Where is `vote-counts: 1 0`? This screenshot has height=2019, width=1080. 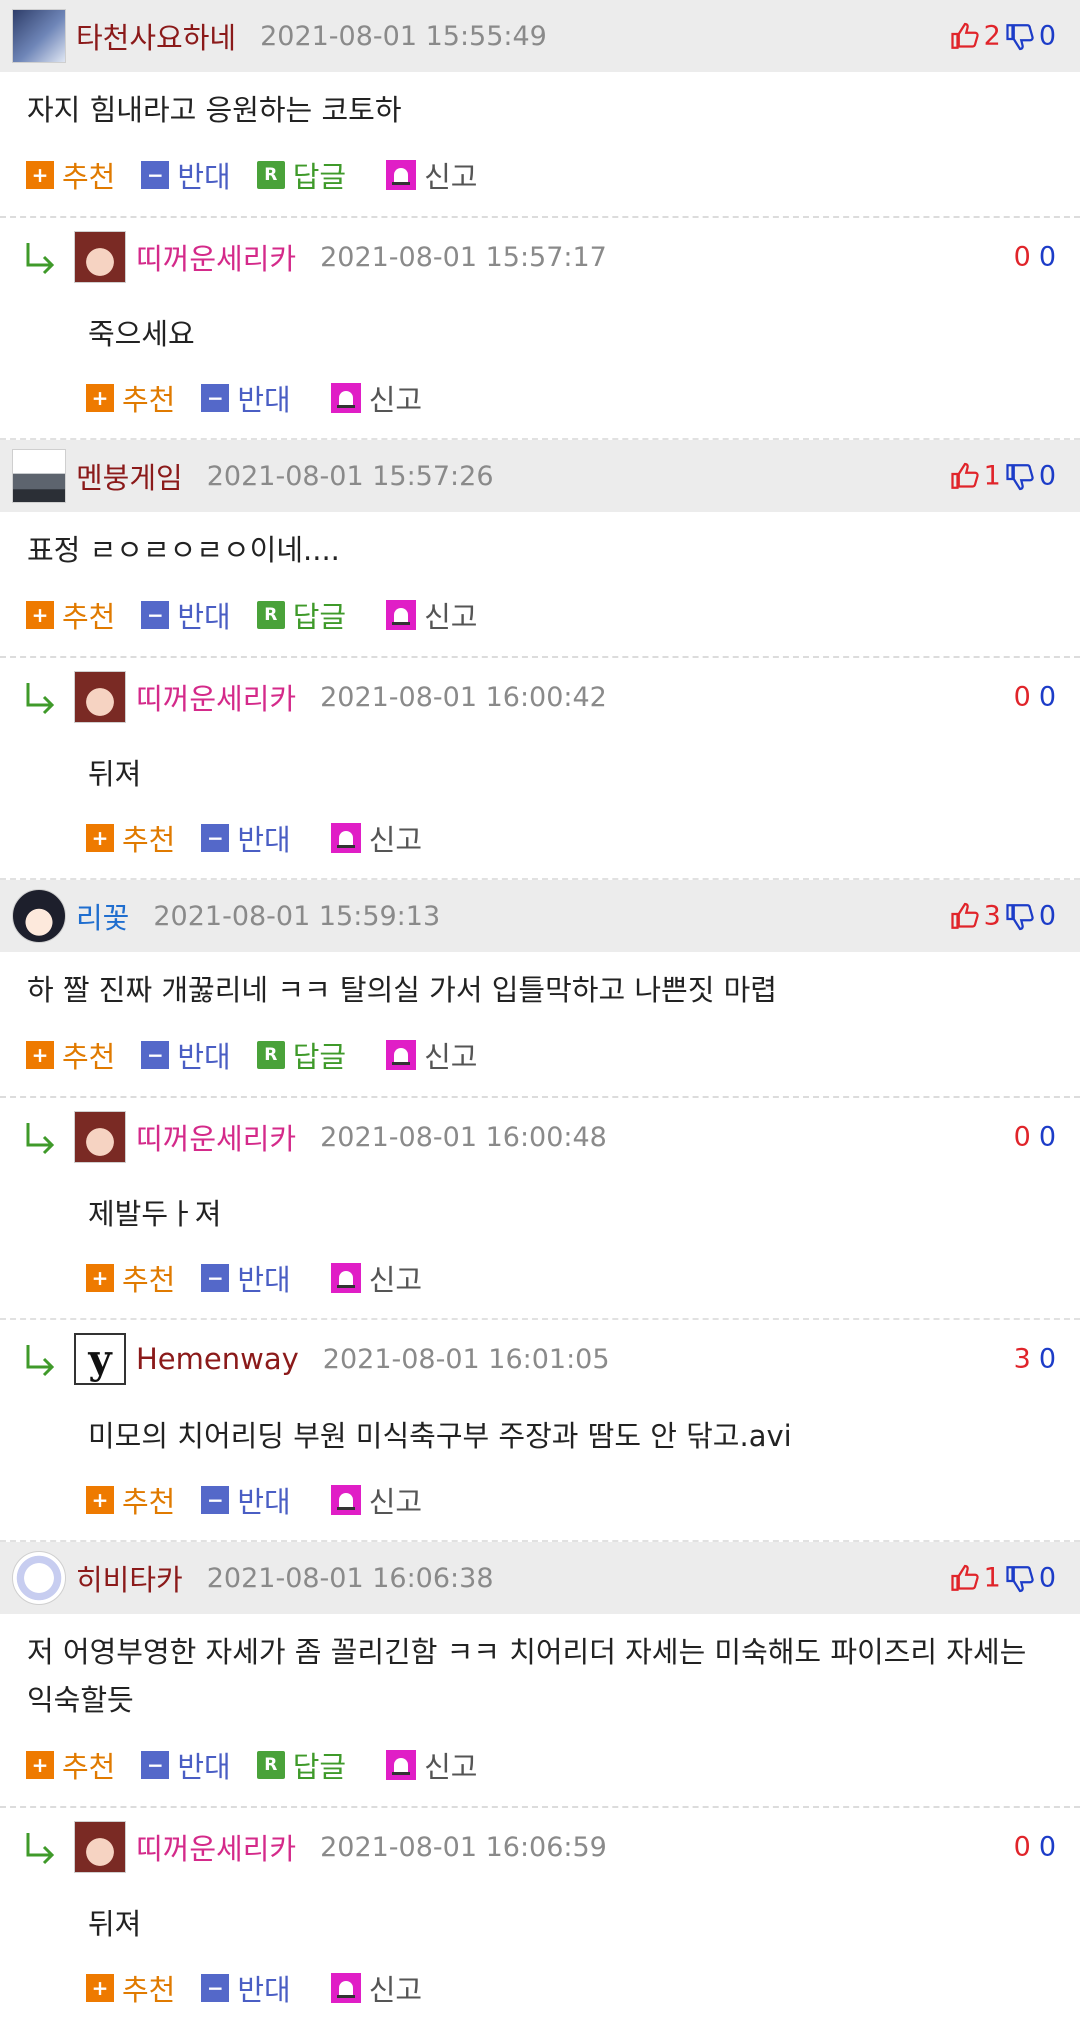 vote-counts: 1 0 is located at coordinates (1003, 1578).